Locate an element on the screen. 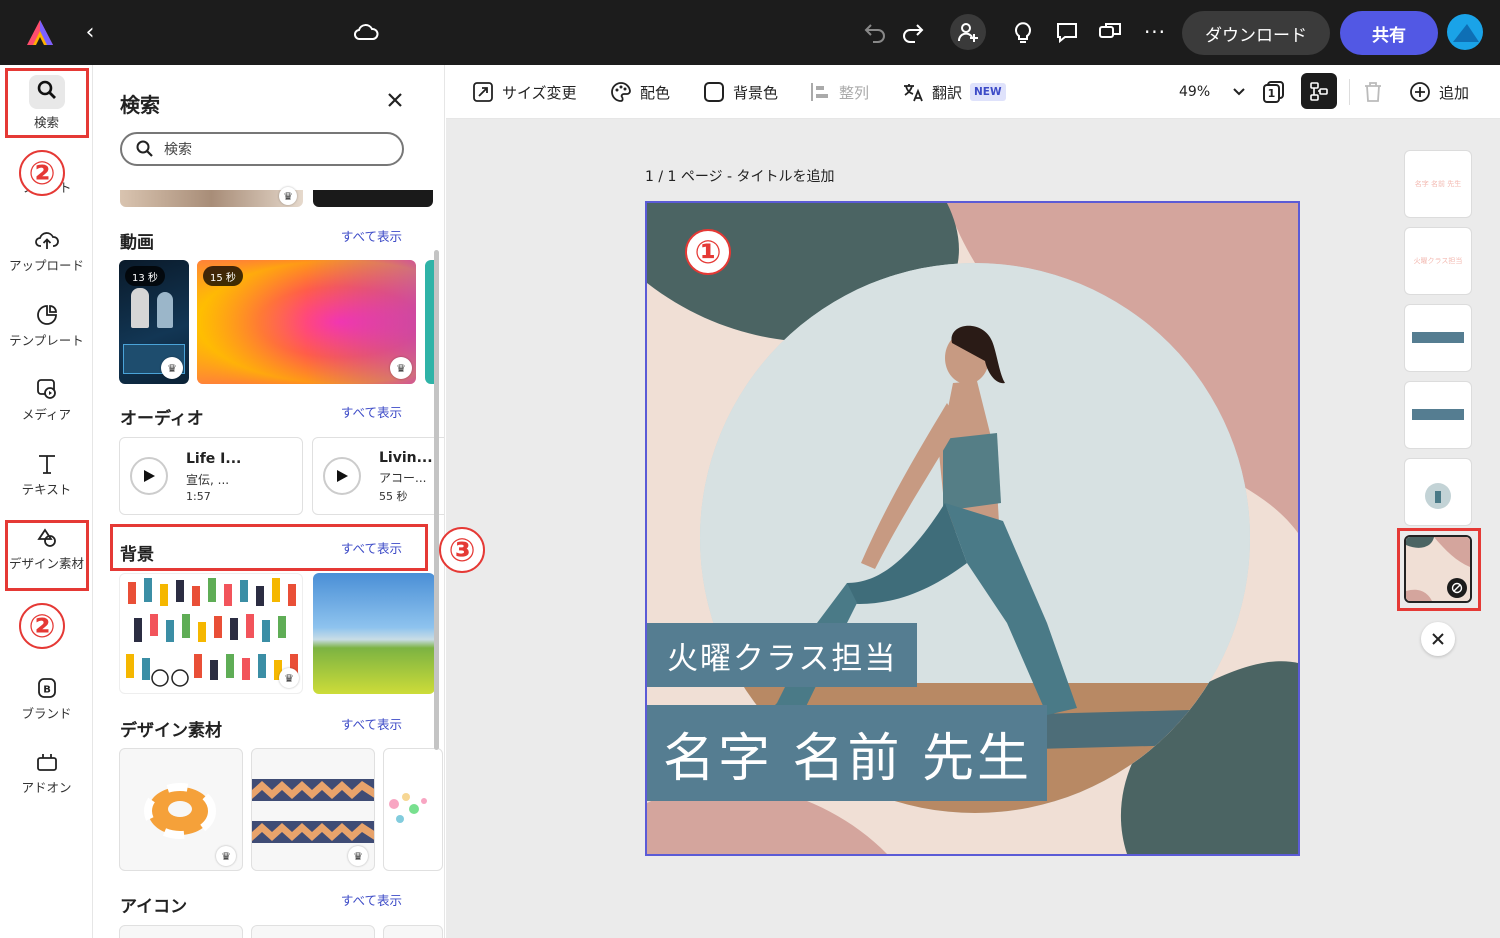 This screenshot has height=938, width=1500. brand-icon: B is located at coordinates (46, 688).